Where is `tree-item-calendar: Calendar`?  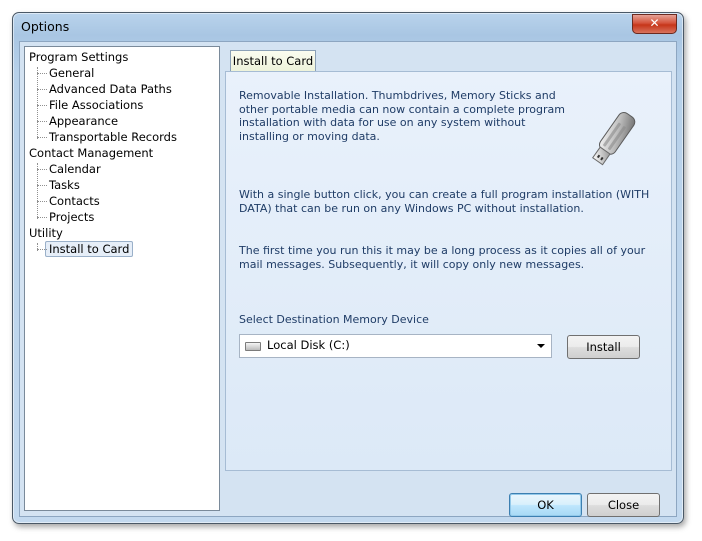 tree-item-calendar: Calendar is located at coordinates (69, 169).